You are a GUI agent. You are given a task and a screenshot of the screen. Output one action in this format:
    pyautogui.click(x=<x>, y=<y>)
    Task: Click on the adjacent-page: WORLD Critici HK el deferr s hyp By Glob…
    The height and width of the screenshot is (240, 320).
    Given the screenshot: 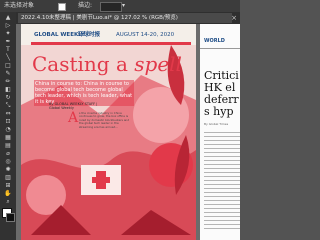 What is the action you would take?
    pyautogui.click(x=220, y=132)
    